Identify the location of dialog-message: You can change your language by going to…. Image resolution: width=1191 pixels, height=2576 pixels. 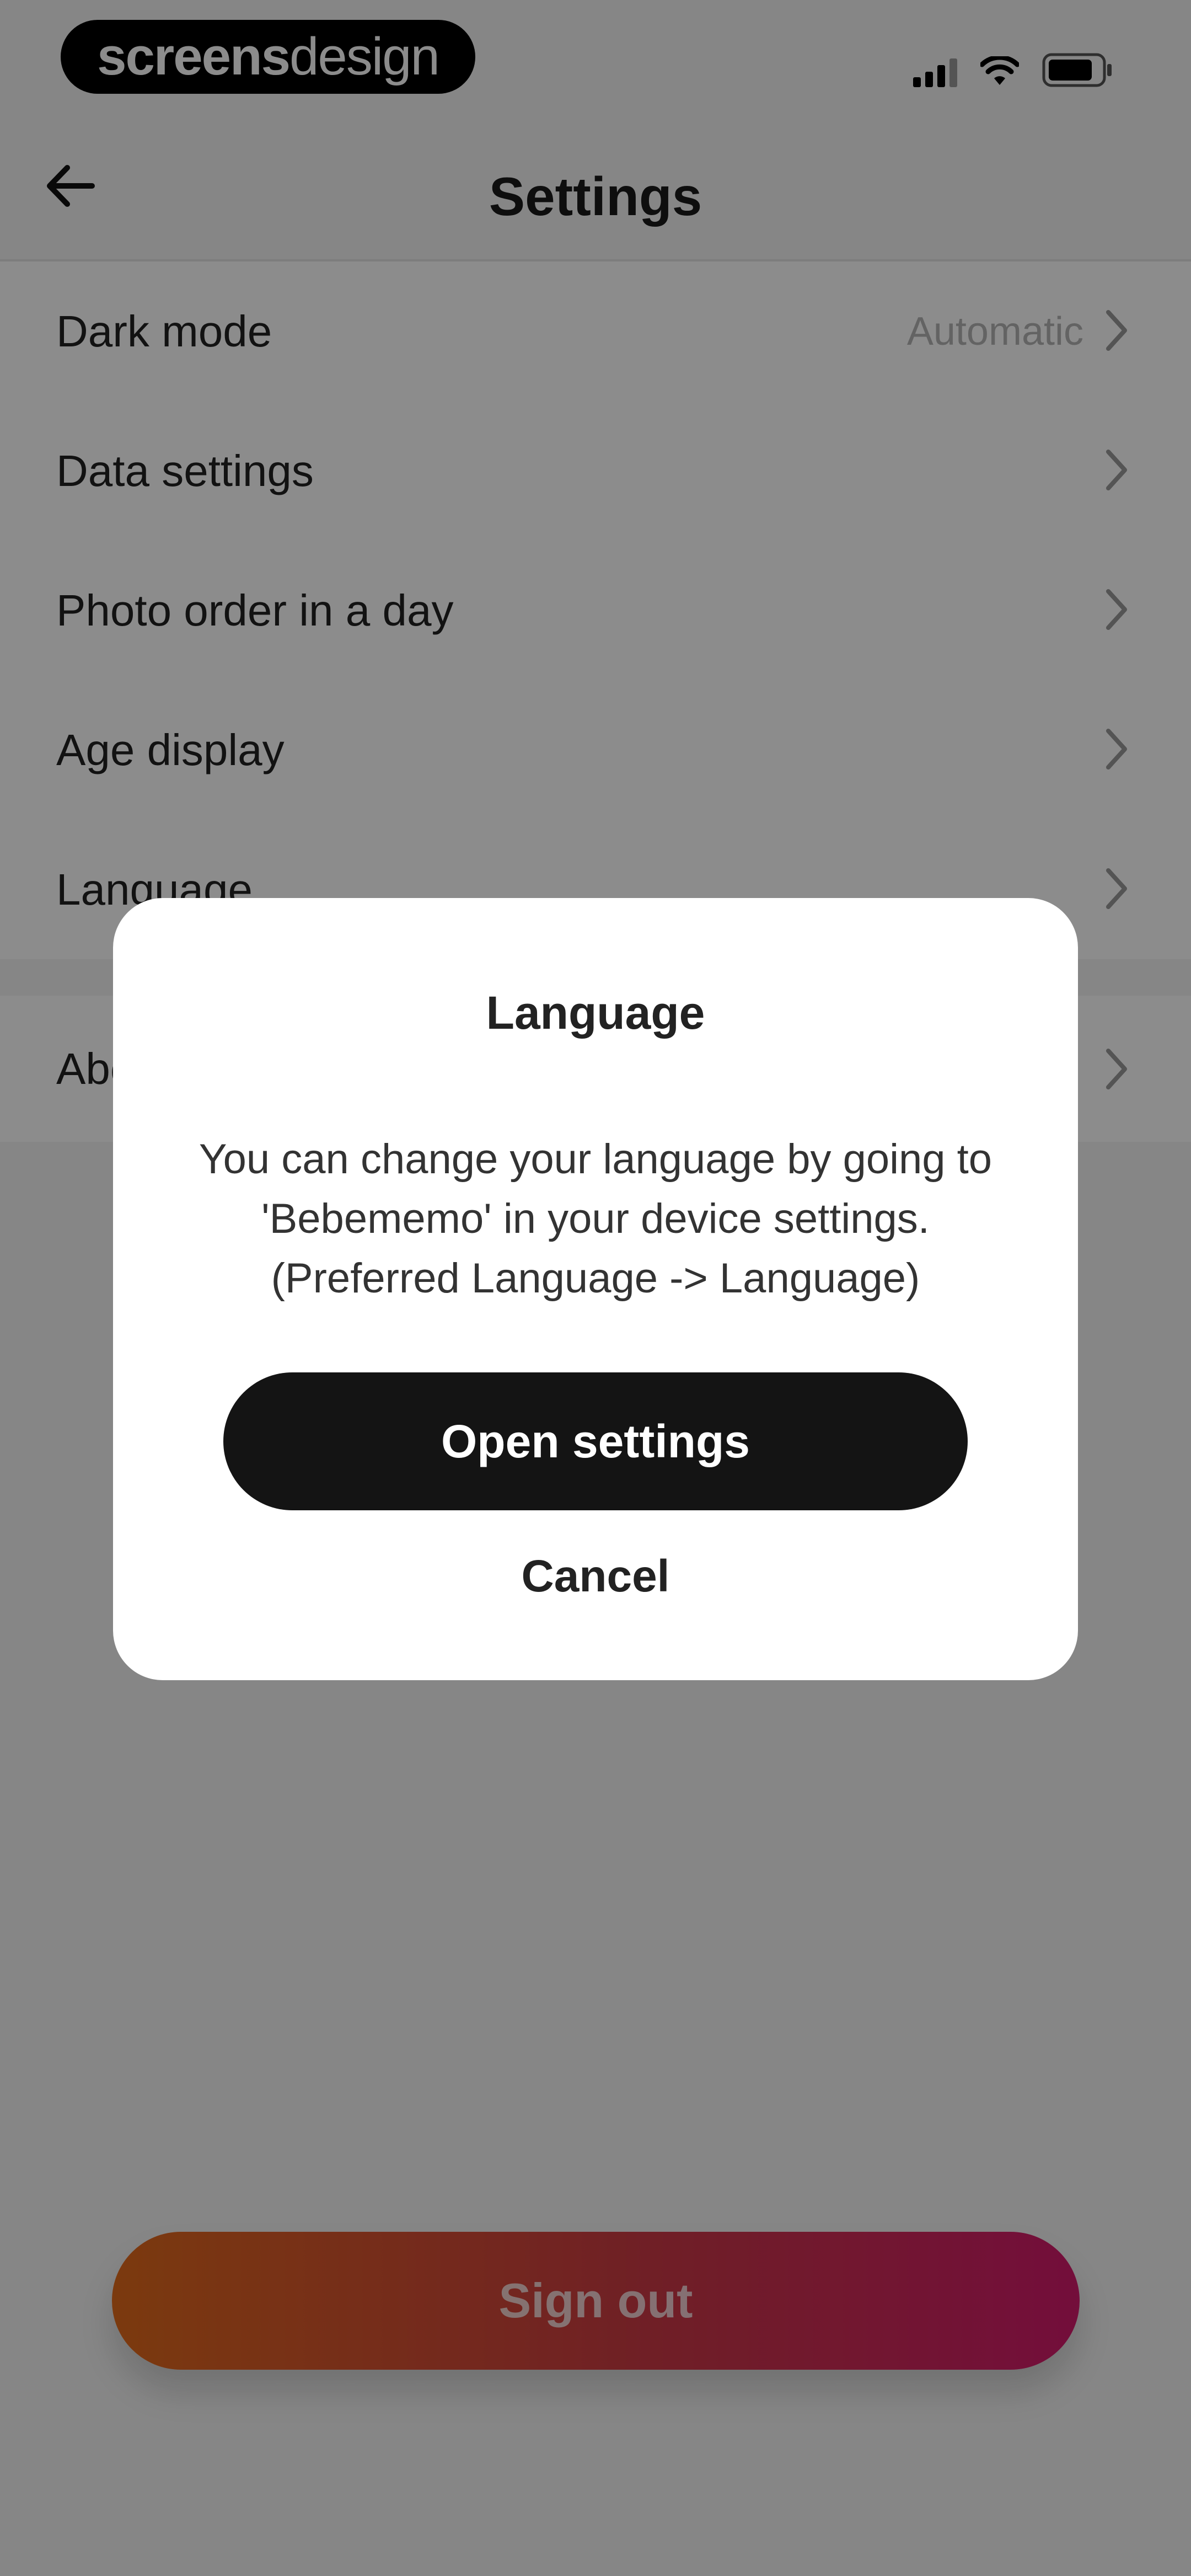
(595, 1219).